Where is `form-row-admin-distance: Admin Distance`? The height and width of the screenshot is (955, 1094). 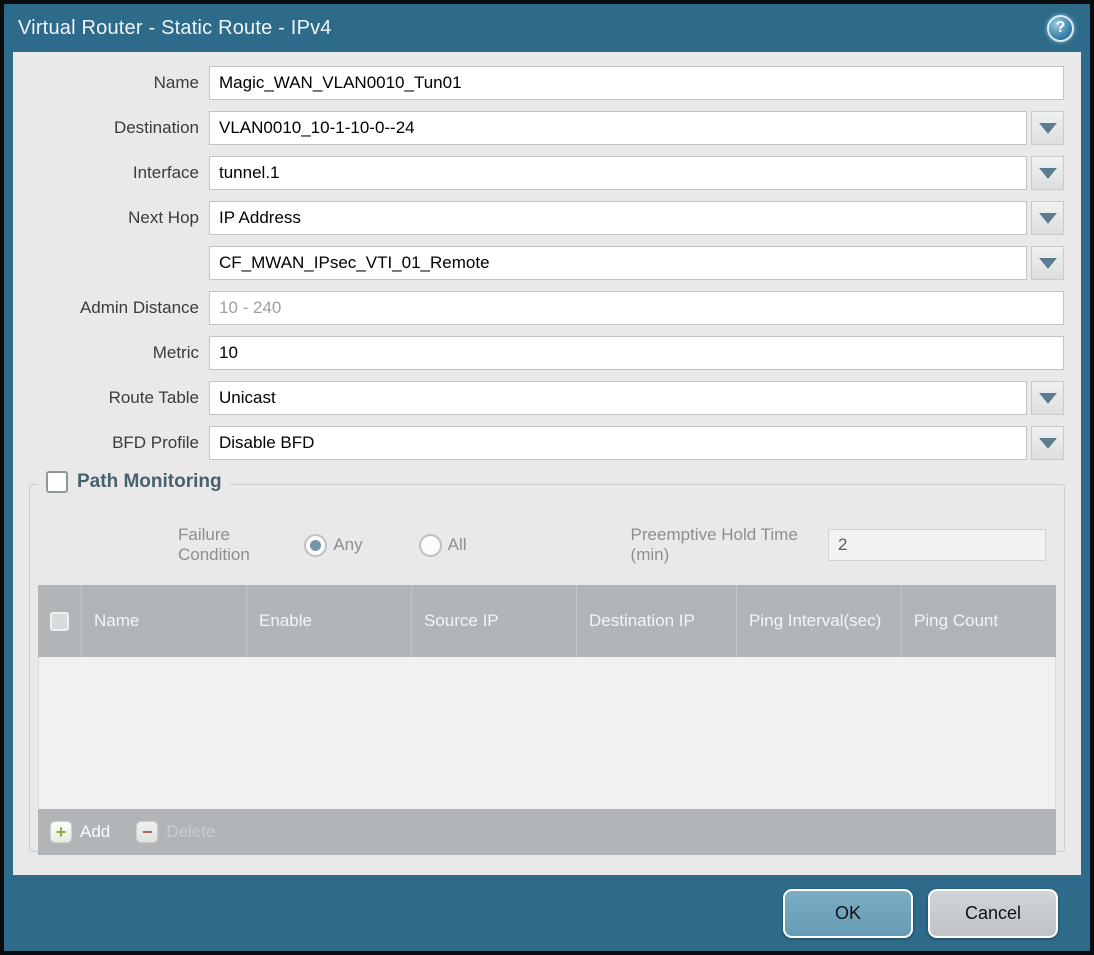
form-row-admin-distance: Admin Distance is located at coordinates (547, 308).